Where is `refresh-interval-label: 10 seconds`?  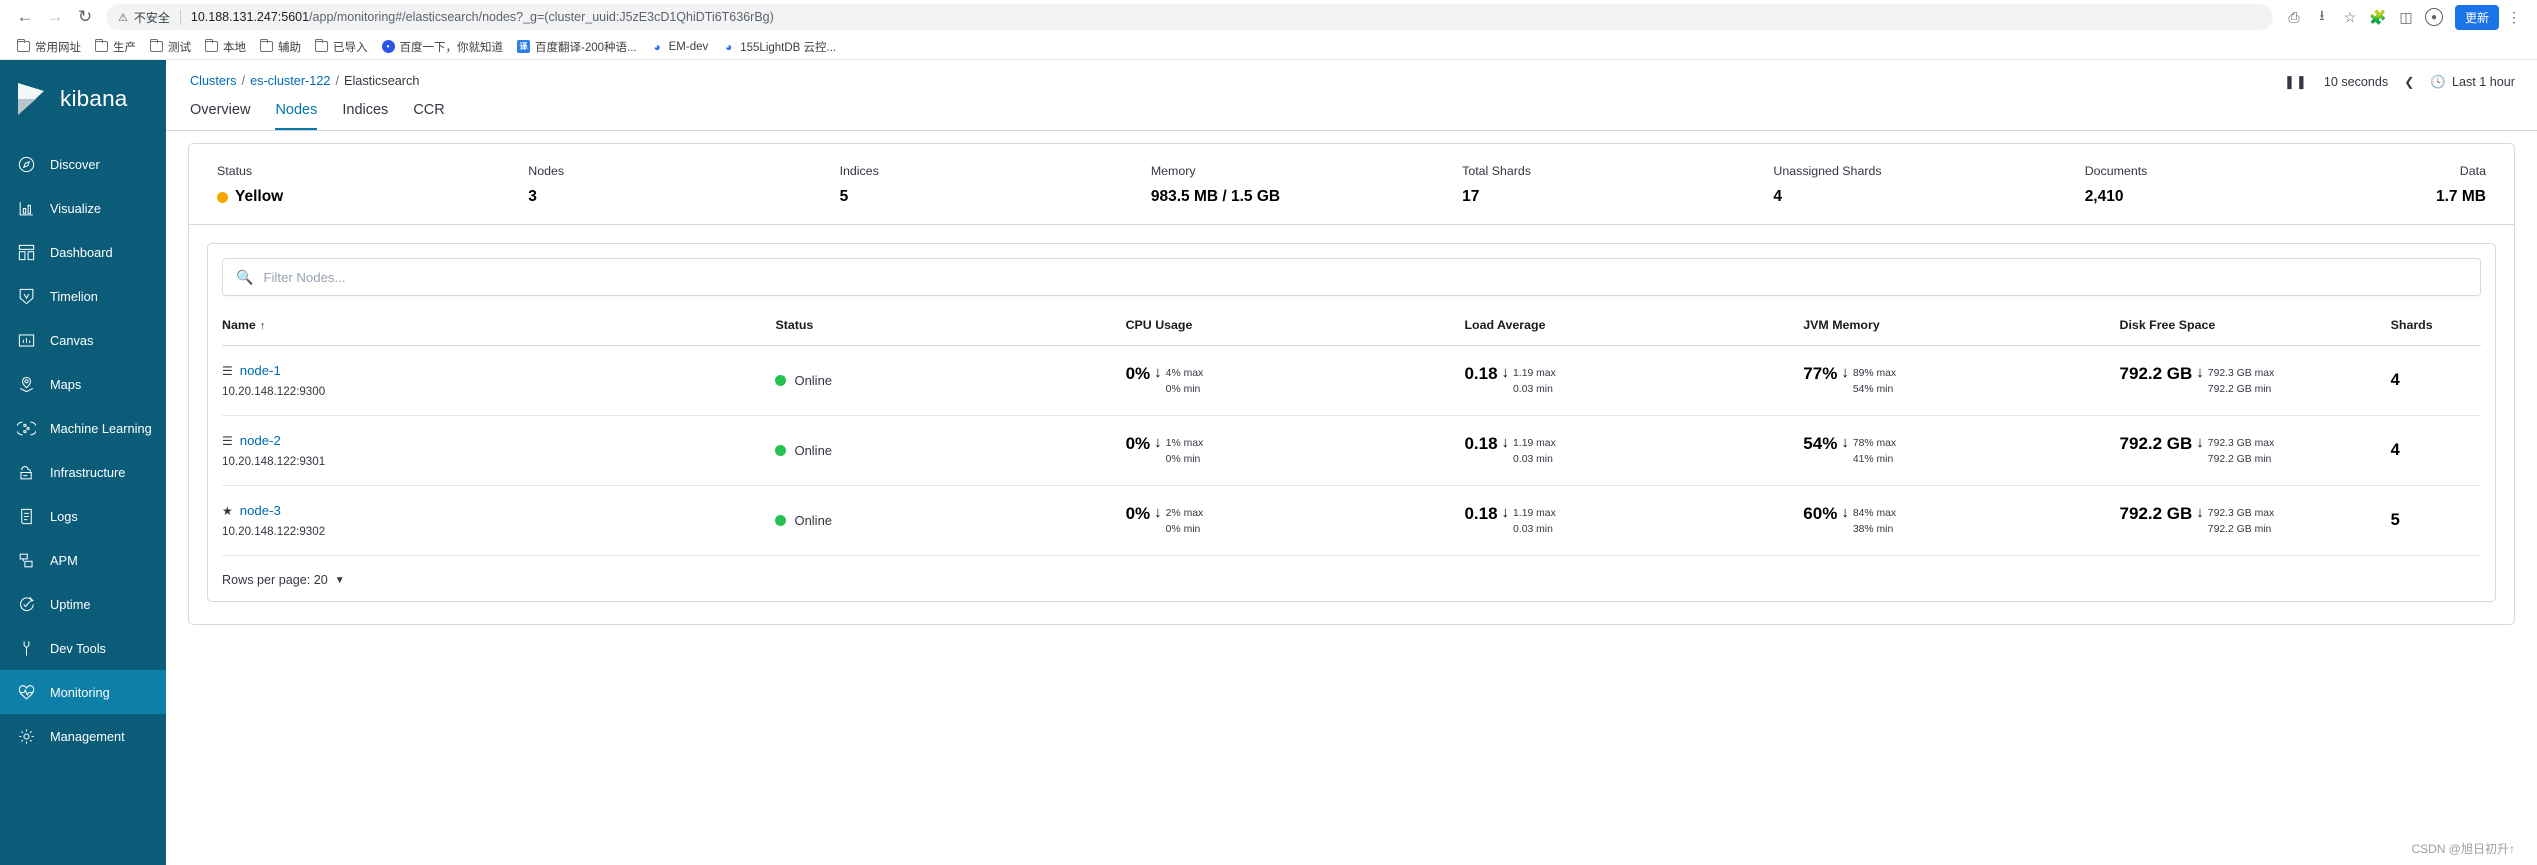 refresh-interval-label: 10 seconds is located at coordinates (2356, 82).